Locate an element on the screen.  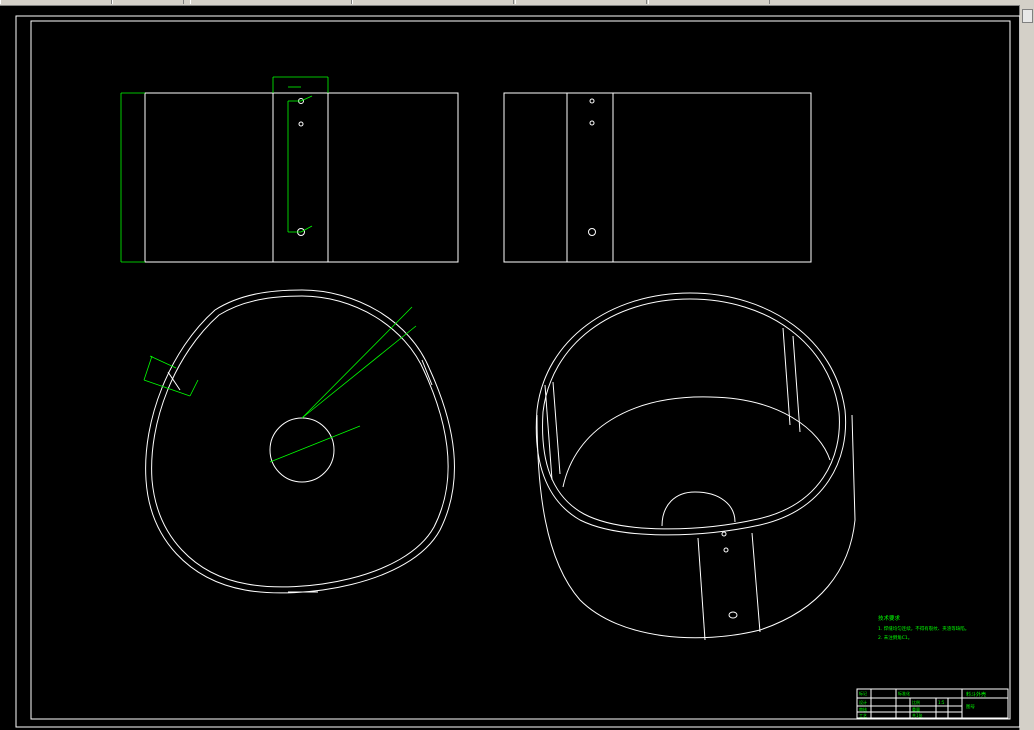
side-view is located at coordinates (657, 177).